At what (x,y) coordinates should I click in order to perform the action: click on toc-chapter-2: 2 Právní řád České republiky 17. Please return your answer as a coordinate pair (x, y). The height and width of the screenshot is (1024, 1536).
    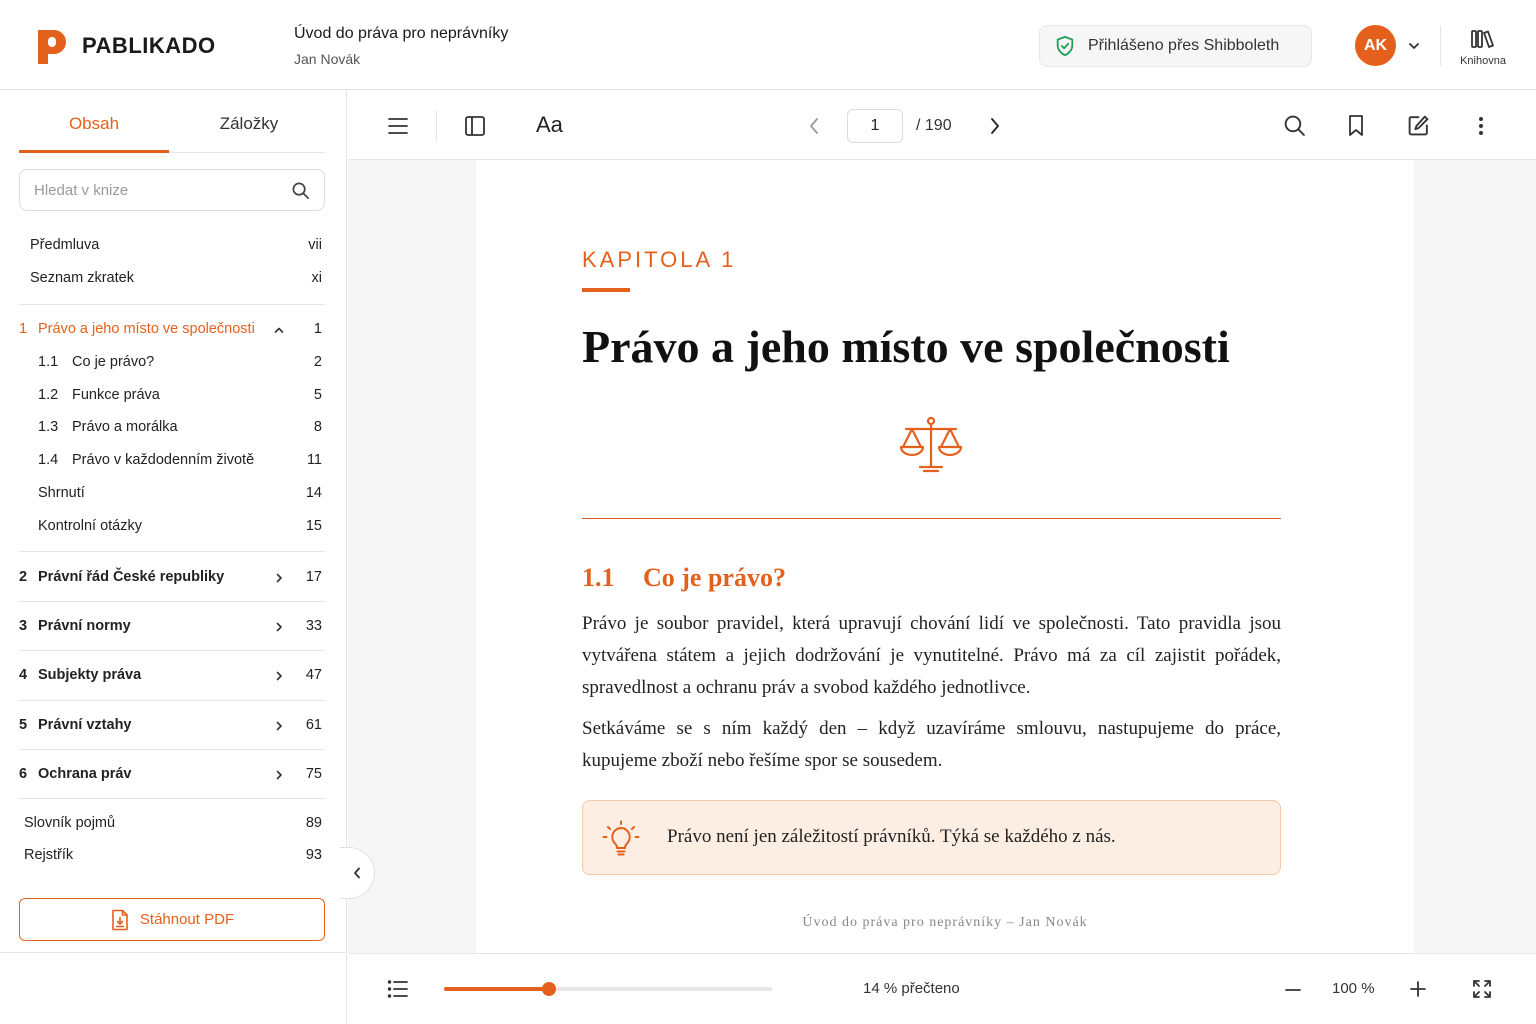
    Looking at the image, I should click on (172, 577).